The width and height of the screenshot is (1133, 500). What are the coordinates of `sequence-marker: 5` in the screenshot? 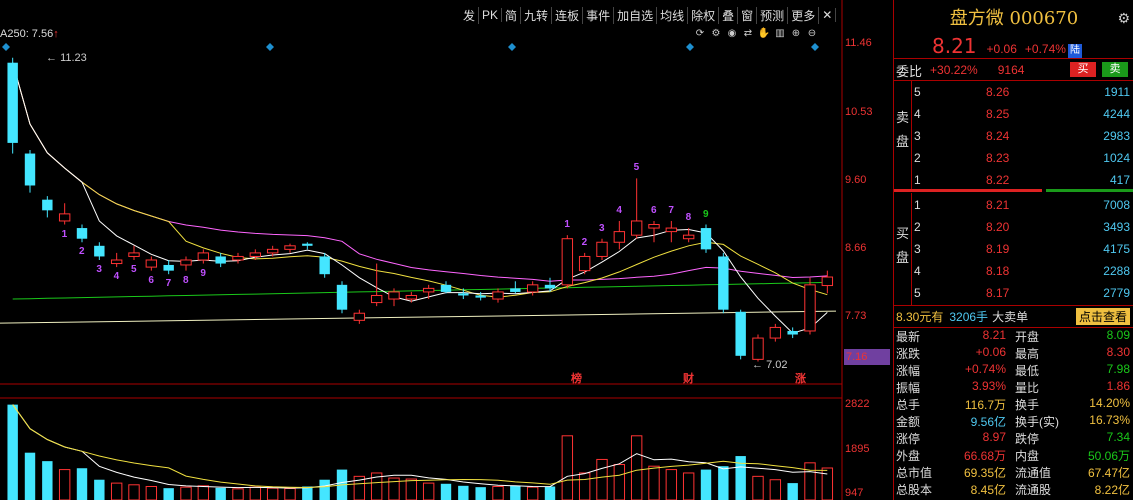 It's located at (134, 269).